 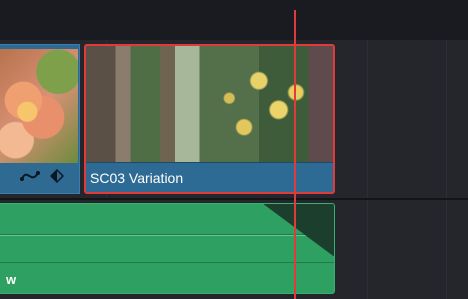 What do you see at coordinates (234, 20) in the screenshot?
I see `timeline-ruler` at bounding box center [234, 20].